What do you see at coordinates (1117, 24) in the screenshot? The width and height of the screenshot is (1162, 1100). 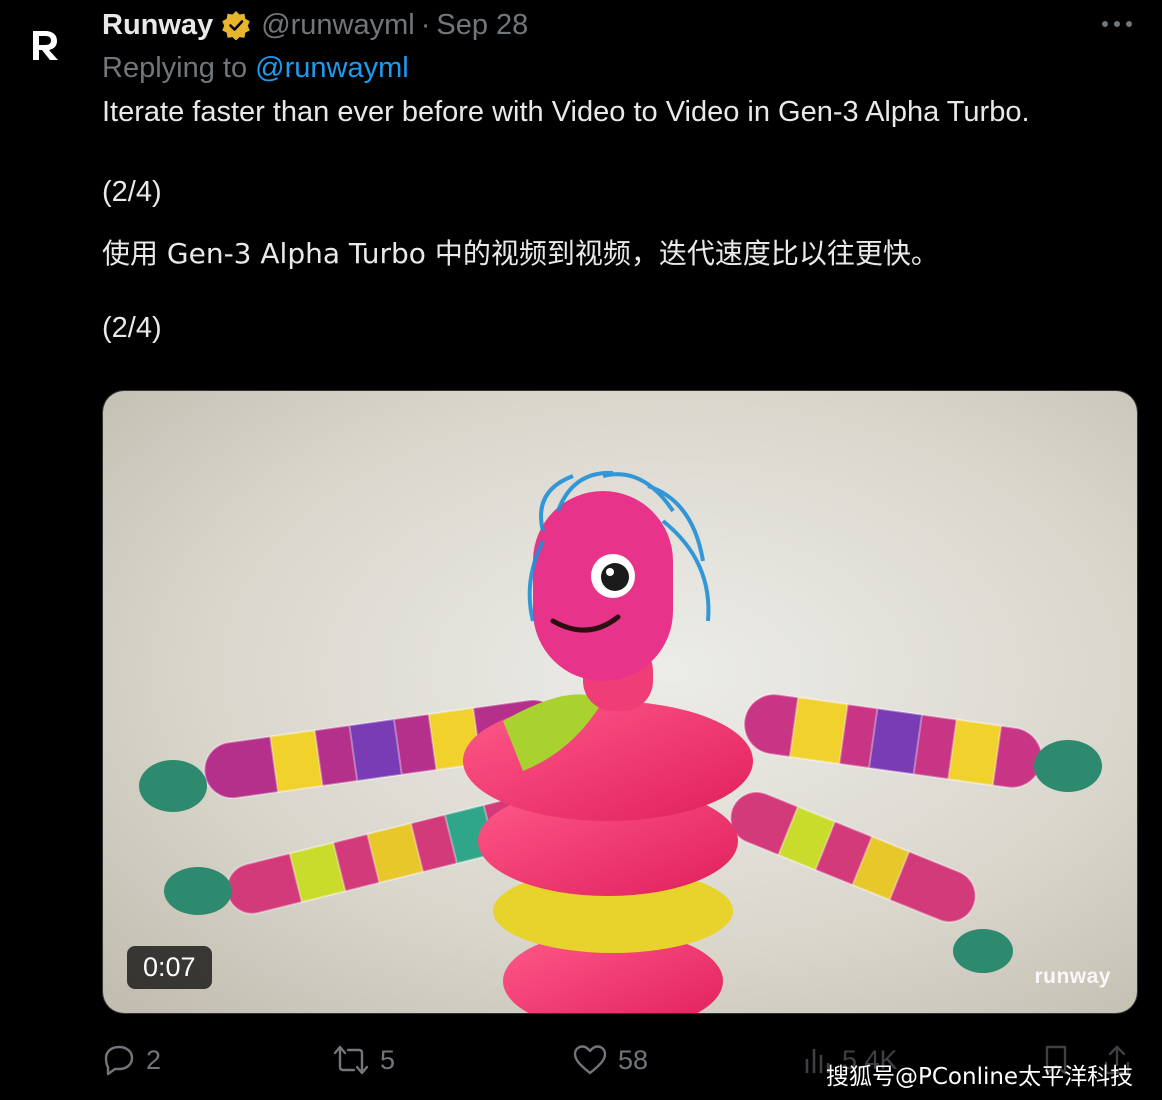 I see `more-options-icon` at bounding box center [1117, 24].